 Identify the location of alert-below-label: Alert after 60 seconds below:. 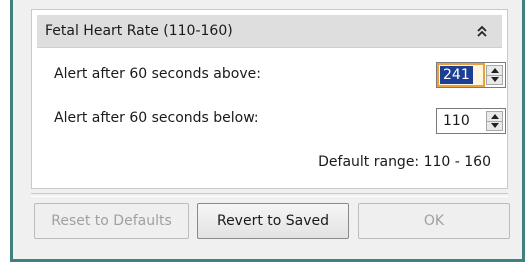
(156, 118).